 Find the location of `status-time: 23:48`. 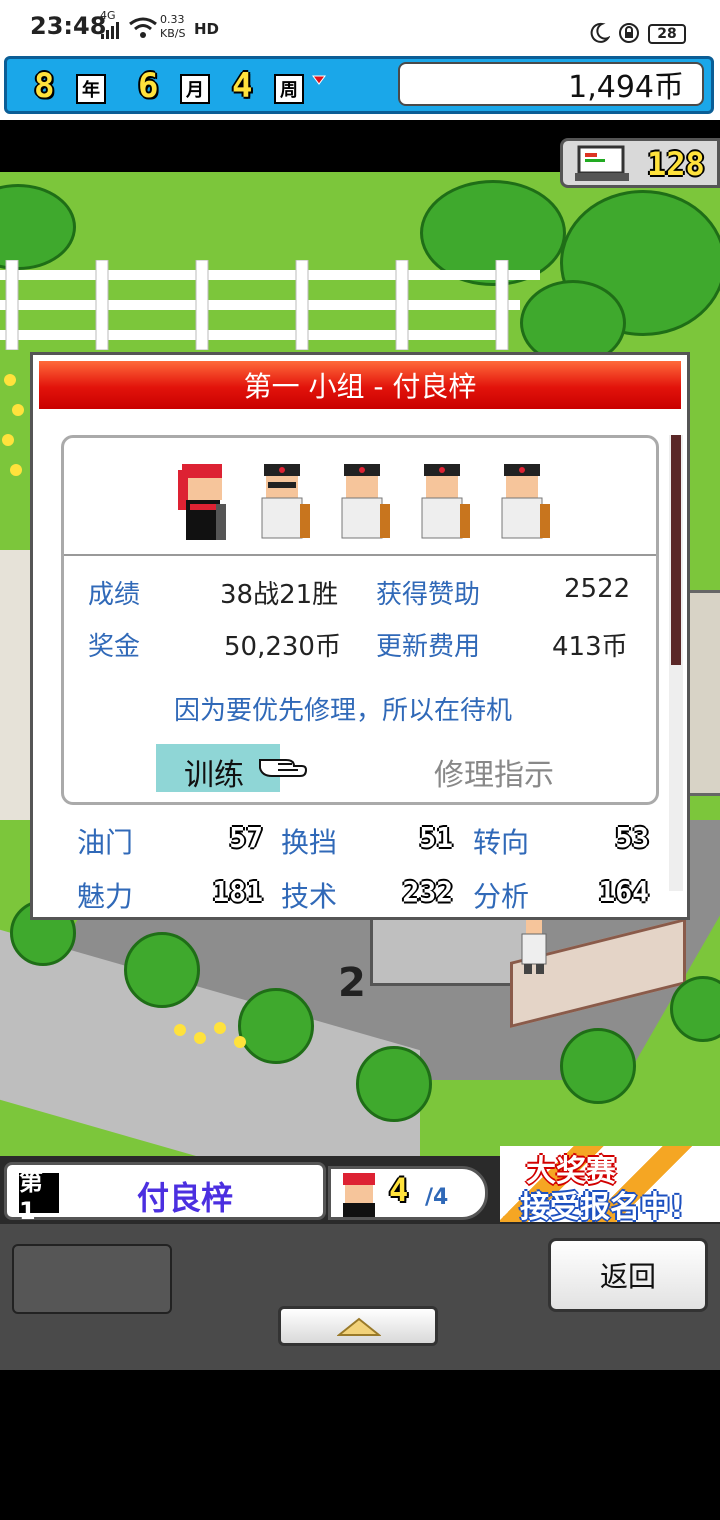

status-time: 23:48 is located at coordinates (68, 26).